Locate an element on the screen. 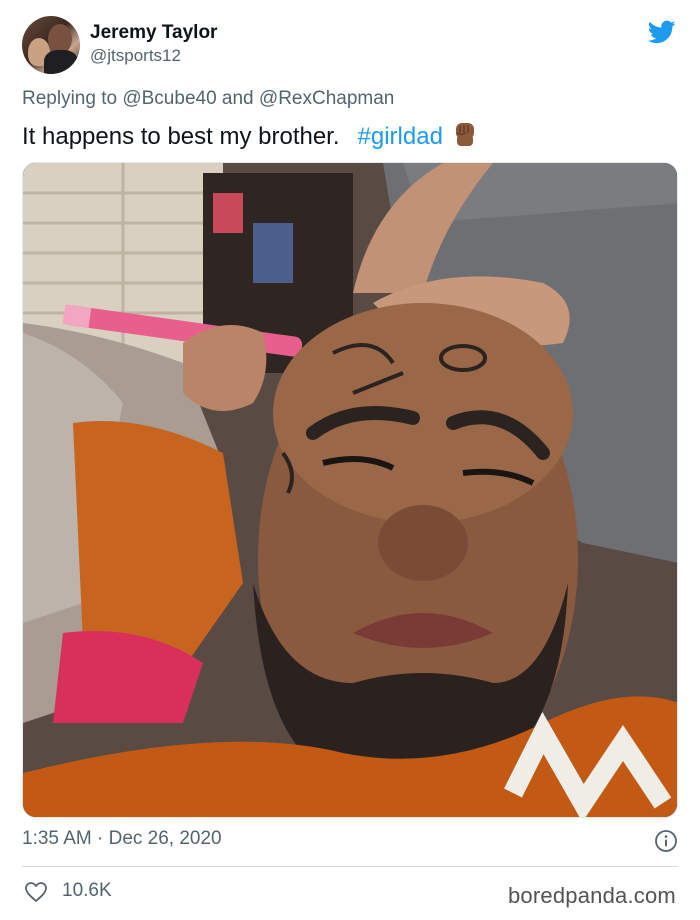  reply-prefix: Replying to is located at coordinates (70, 98).